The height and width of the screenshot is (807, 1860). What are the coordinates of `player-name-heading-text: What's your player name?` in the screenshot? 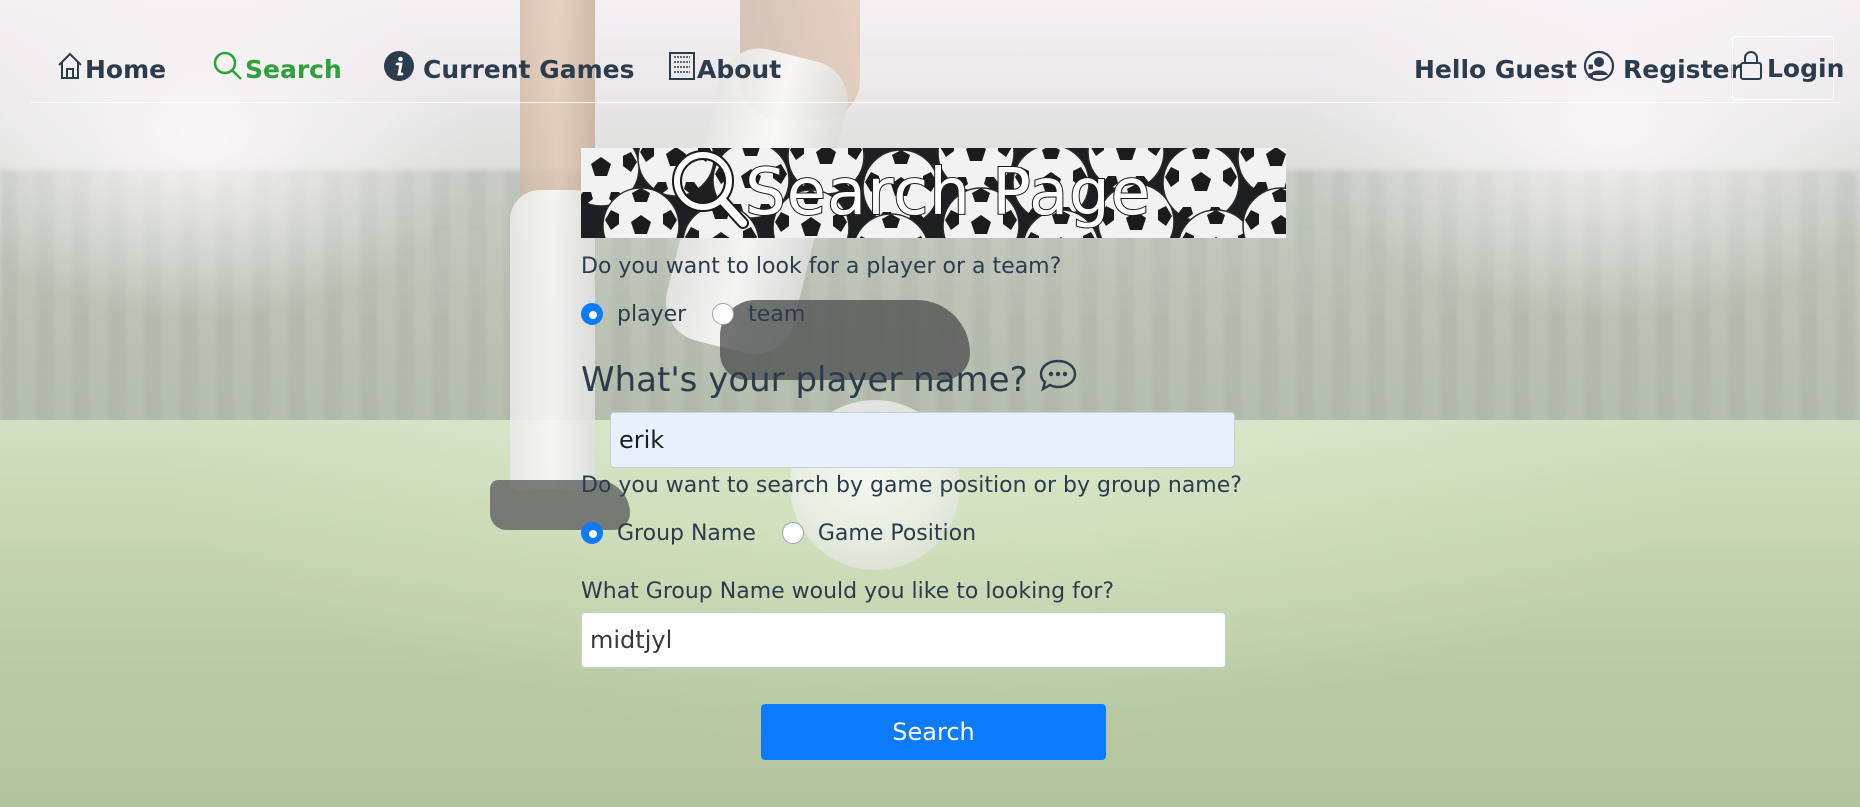 It's located at (804, 379).